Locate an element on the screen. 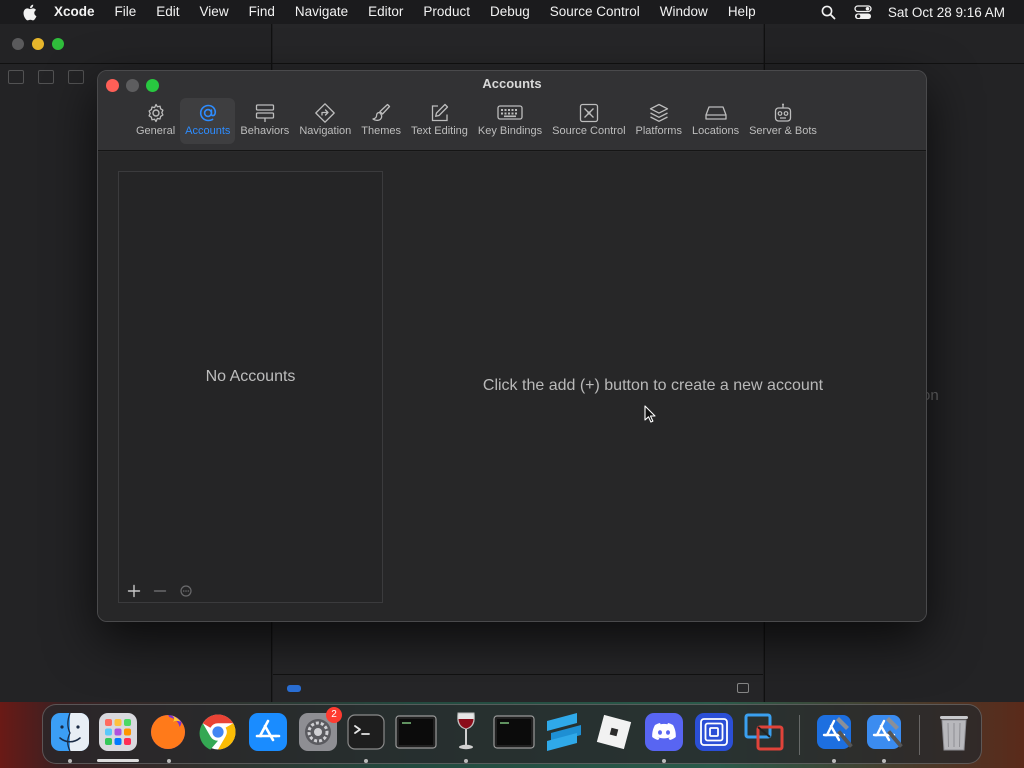  console-toggle-icon is located at coordinates (743, 688).